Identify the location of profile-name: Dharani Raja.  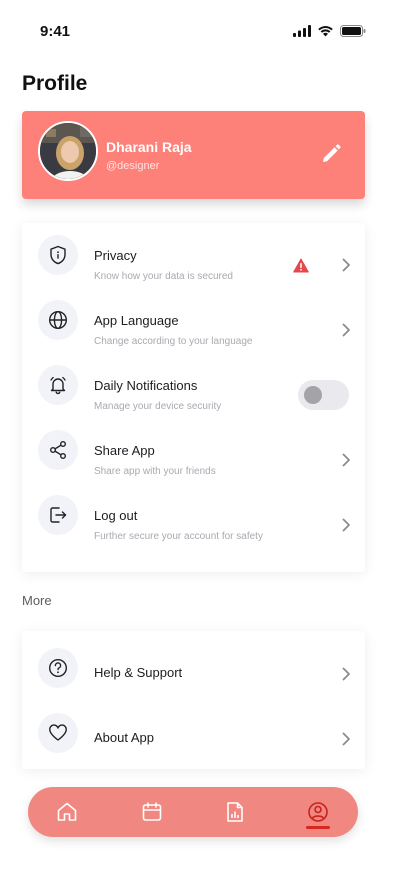
(149, 147).